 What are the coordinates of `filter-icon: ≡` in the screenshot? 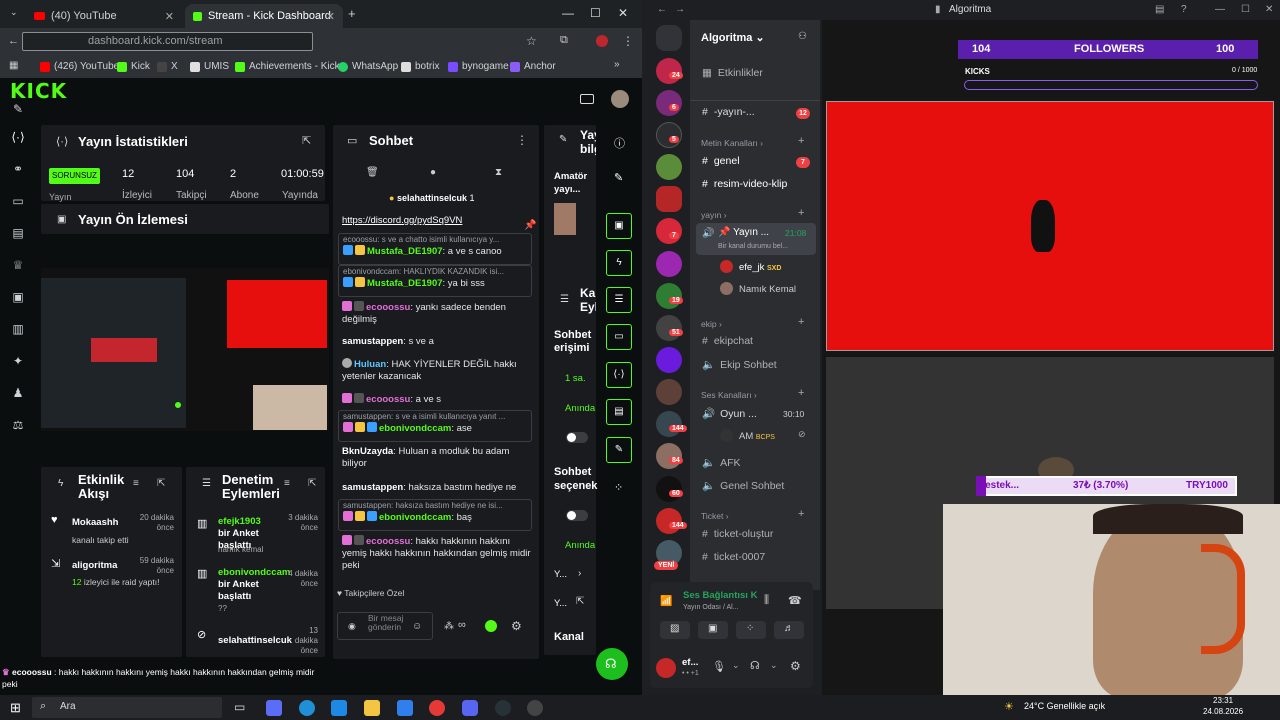 It's located at (136, 483).